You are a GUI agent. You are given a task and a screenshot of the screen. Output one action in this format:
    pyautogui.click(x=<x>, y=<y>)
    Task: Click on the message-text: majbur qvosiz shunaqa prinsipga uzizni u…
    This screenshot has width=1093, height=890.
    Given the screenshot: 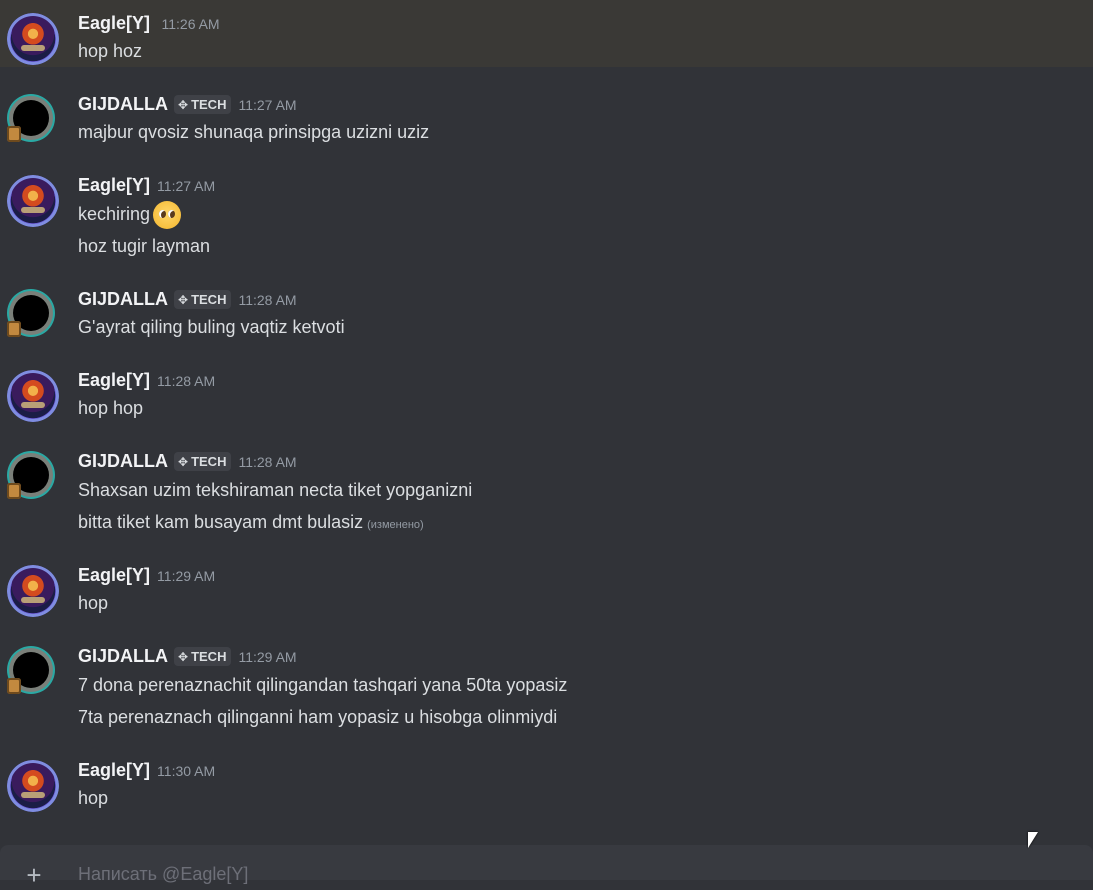 What is the action you would take?
    pyautogui.click(x=254, y=132)
    